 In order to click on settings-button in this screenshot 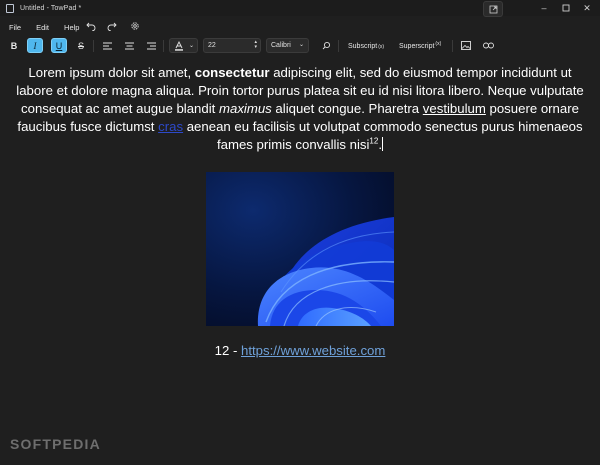, I will do `click(135, 26)`.